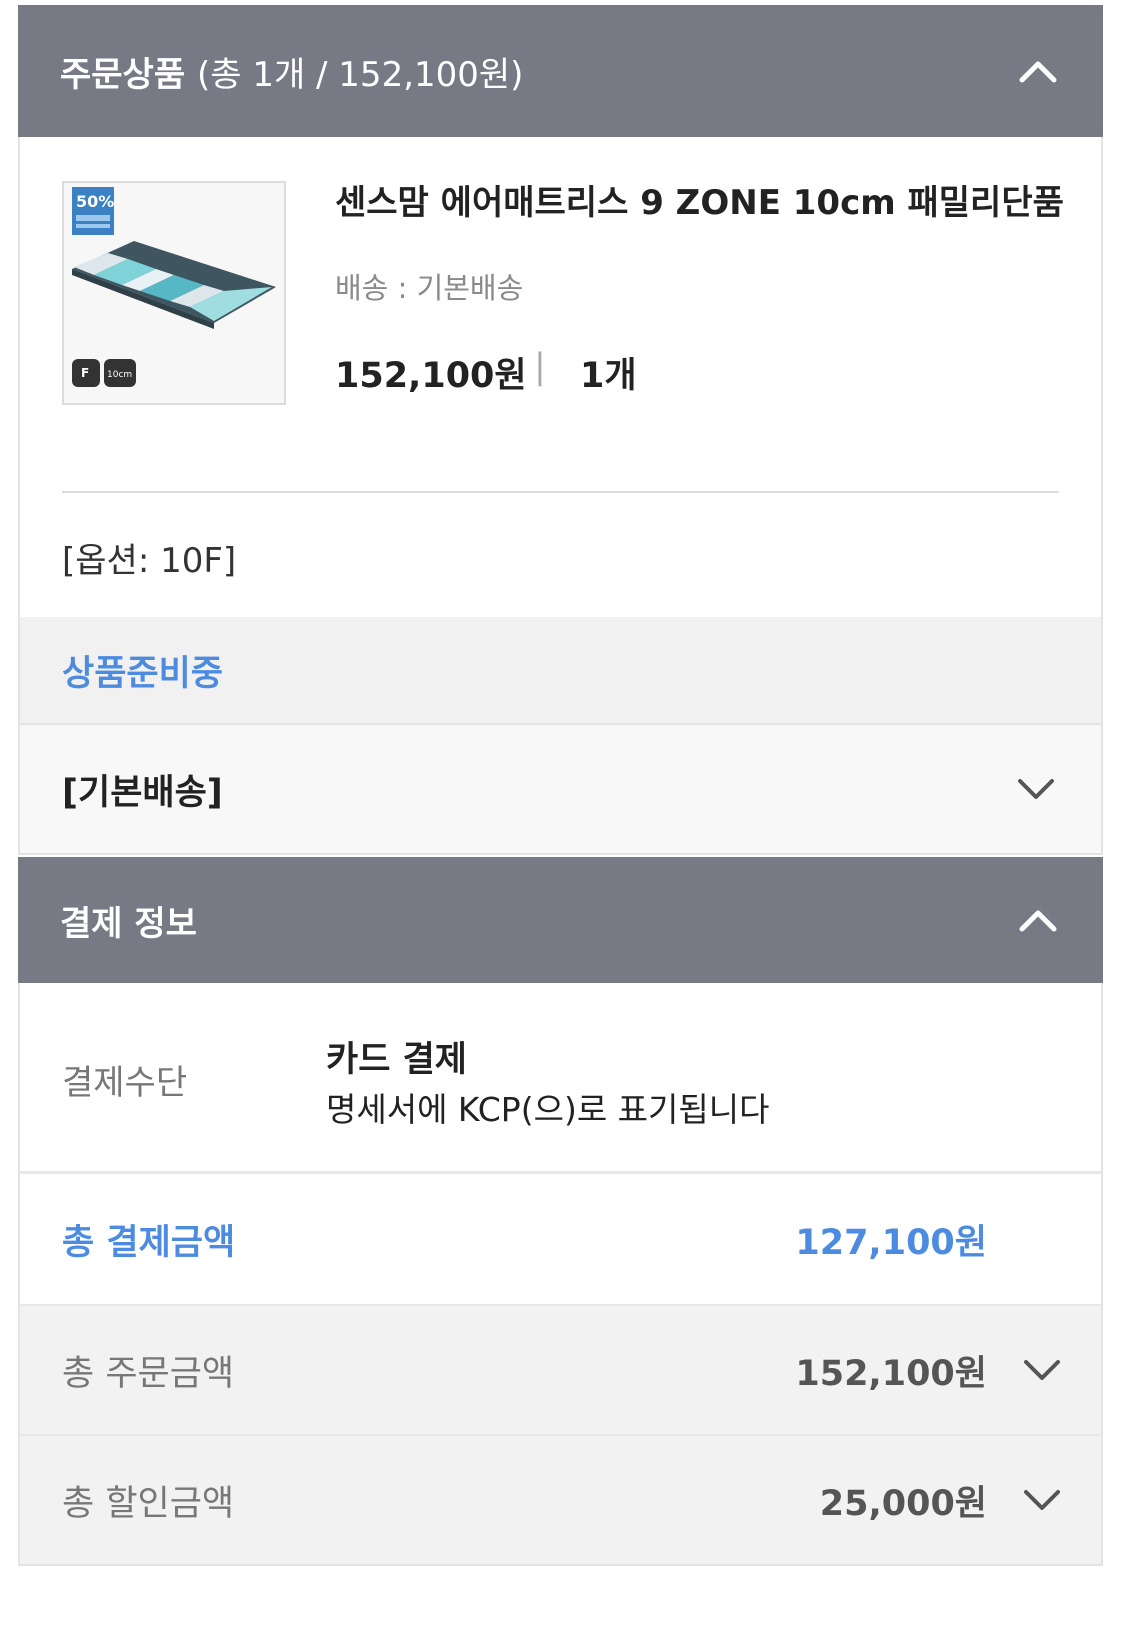 Image resolution: width=1125 pixels, height=1636 pixels. Describe the element at coordinates (560, 492) in the screenshot. I see `divider` at that location.